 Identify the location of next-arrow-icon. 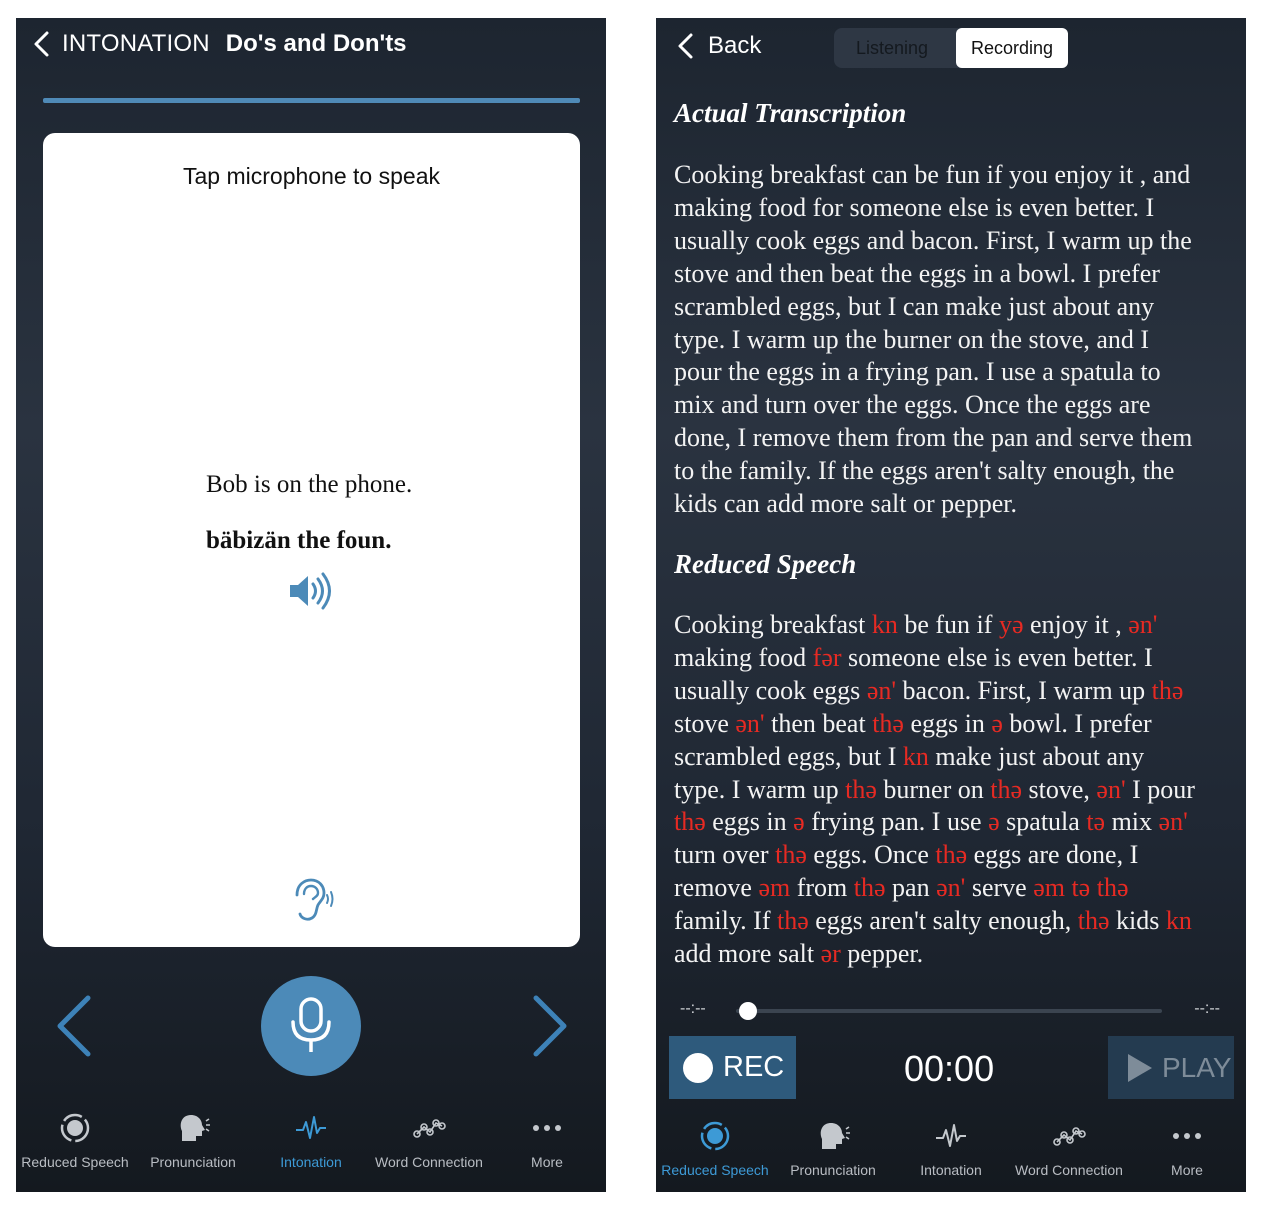
(550, 1026).